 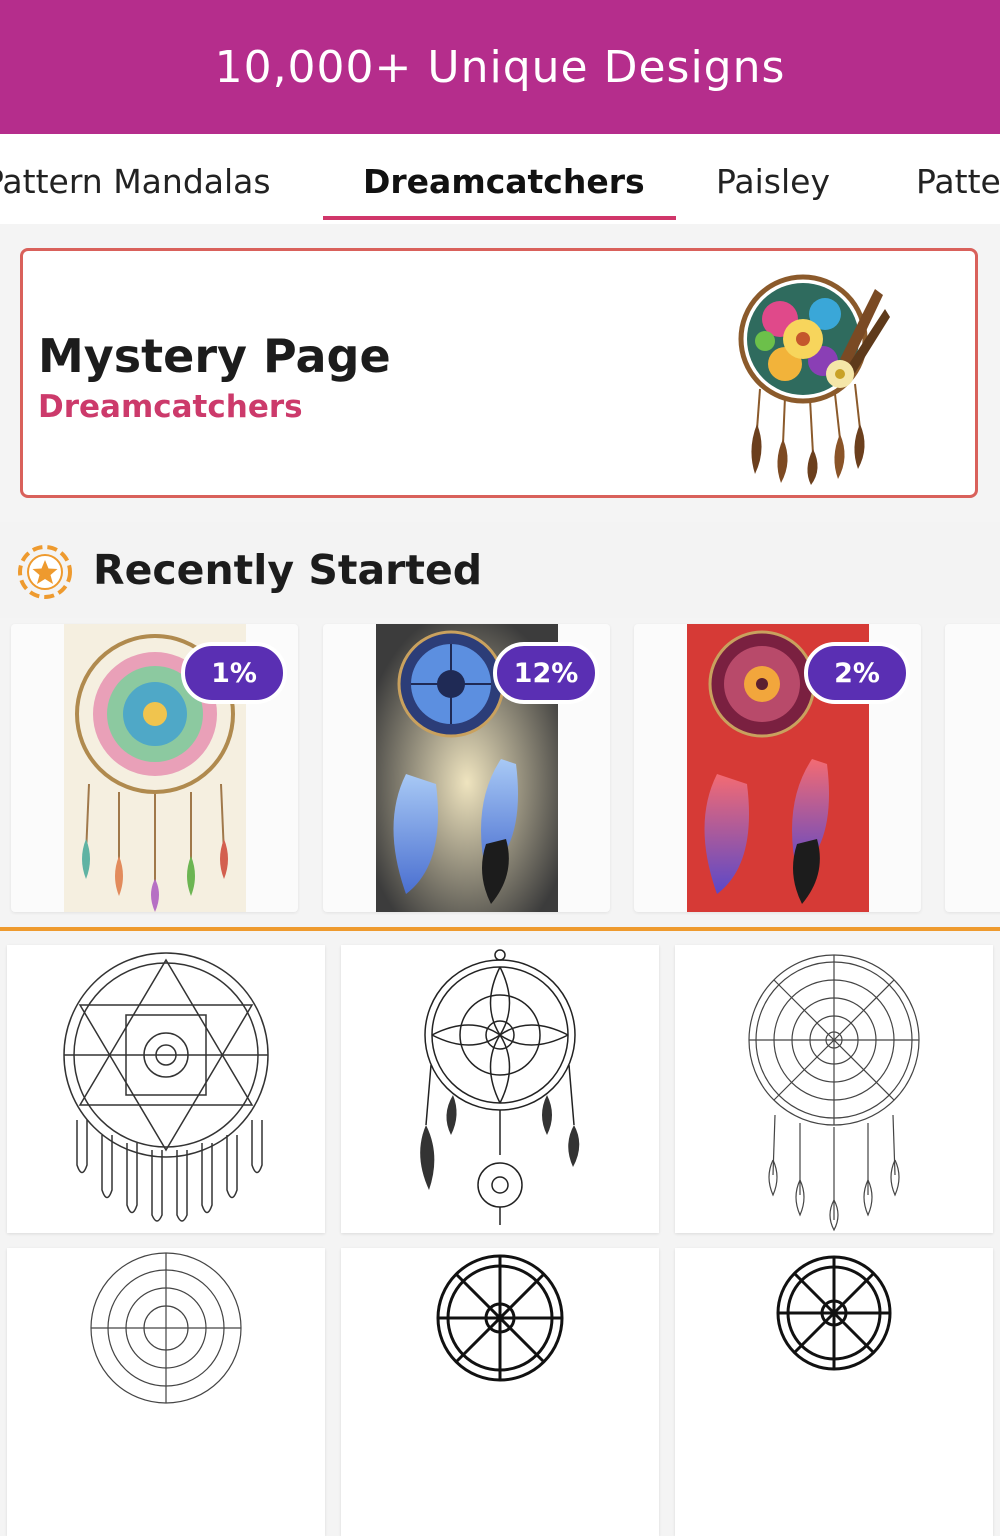 I want to click on dreamcatcher-6-lineart, so click(x=834, y=1313).